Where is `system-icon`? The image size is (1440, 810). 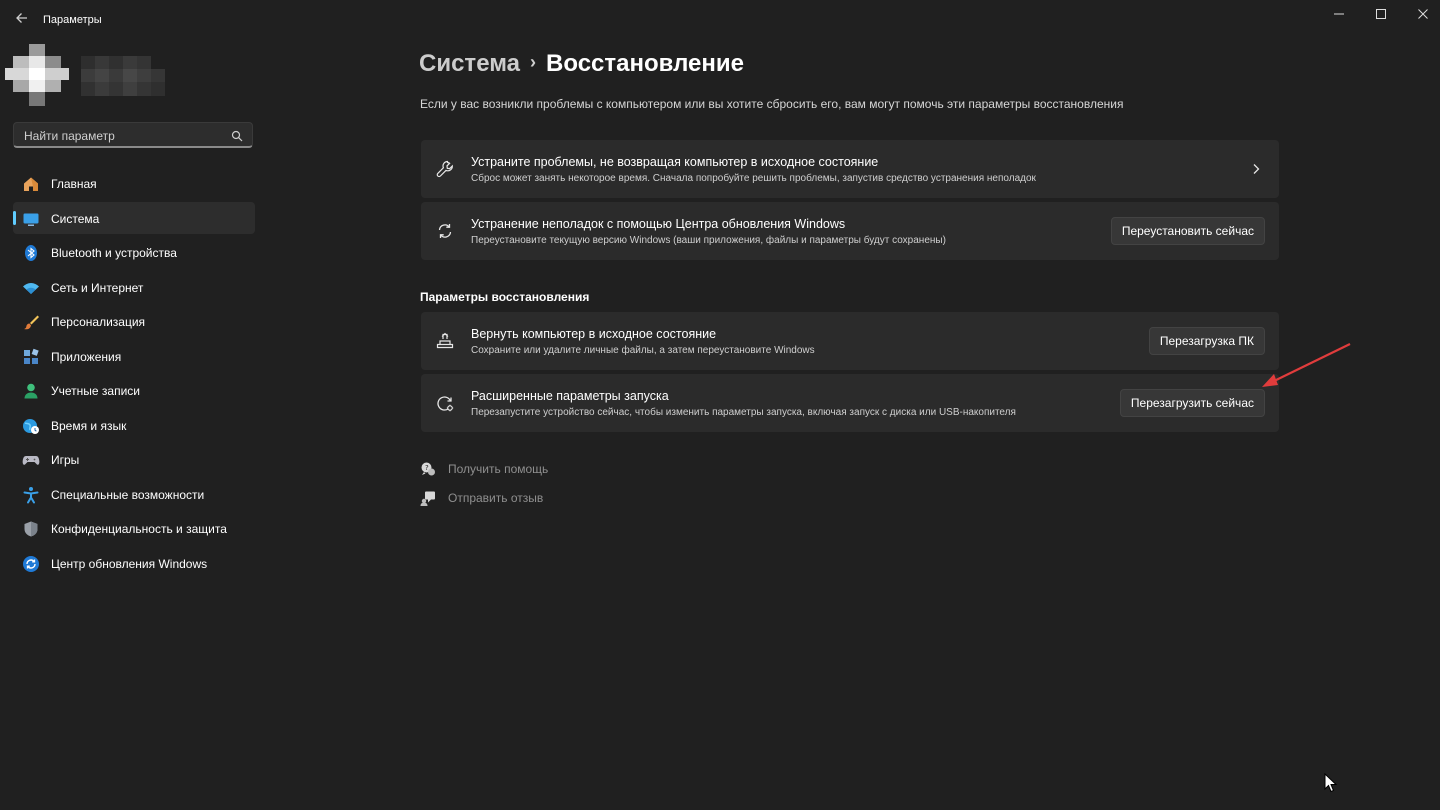 system-icon is located at coordinates (31, 219).